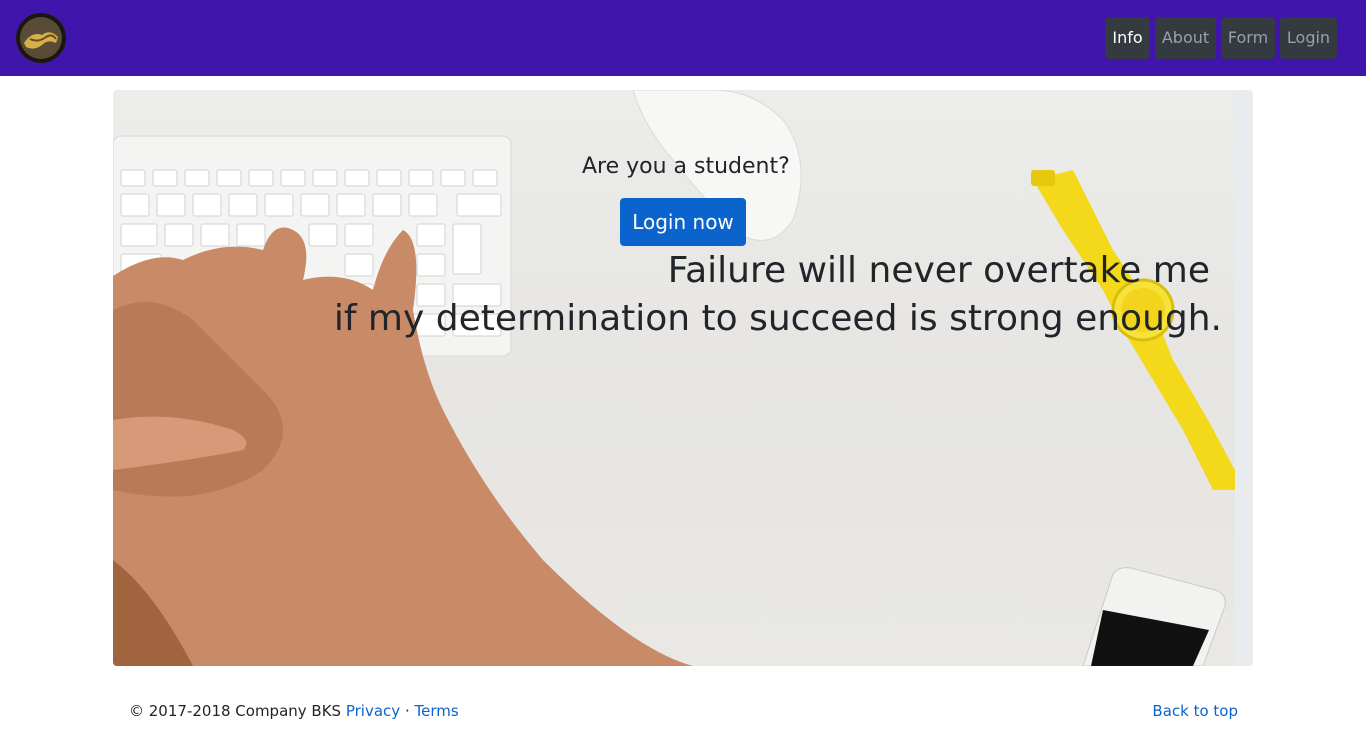  What do you see at coordinates (373, 711) in the screenshot?
I see `privacy-link: Privacy` at bounding box center [373, 711].